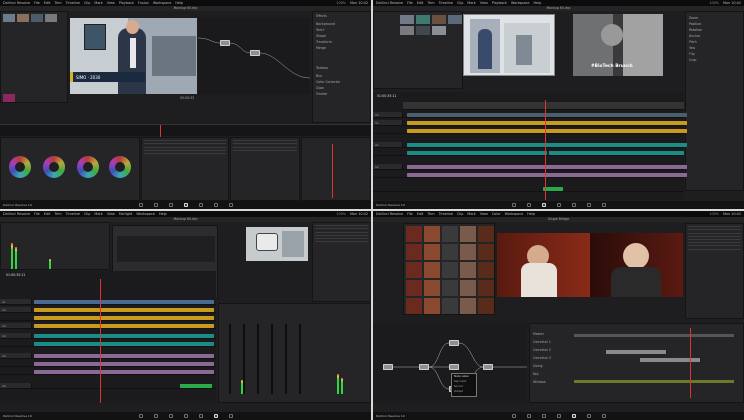 Image resolution: width=744 pixels, height=420 pixels. What do you see at coordinates (108, 337) in the screenshot?
I see `fairlight-timeline: 01:00:35:11 A1 A2 A3 A4 A5 A6` at bounding box center [108, 337].